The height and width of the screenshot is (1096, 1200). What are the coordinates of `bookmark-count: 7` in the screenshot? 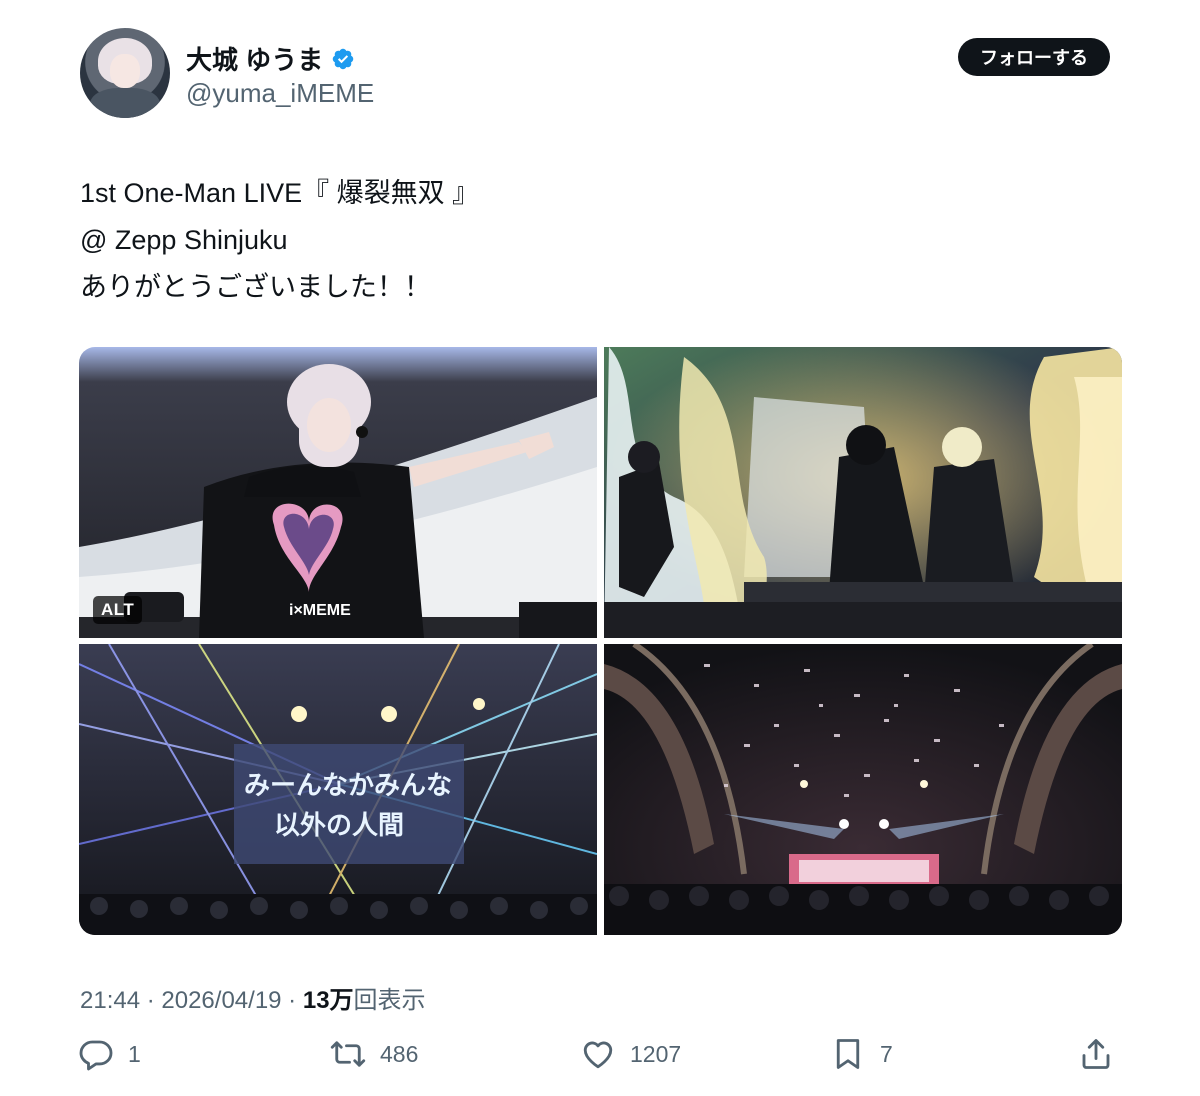 It's located at (886, 1053).